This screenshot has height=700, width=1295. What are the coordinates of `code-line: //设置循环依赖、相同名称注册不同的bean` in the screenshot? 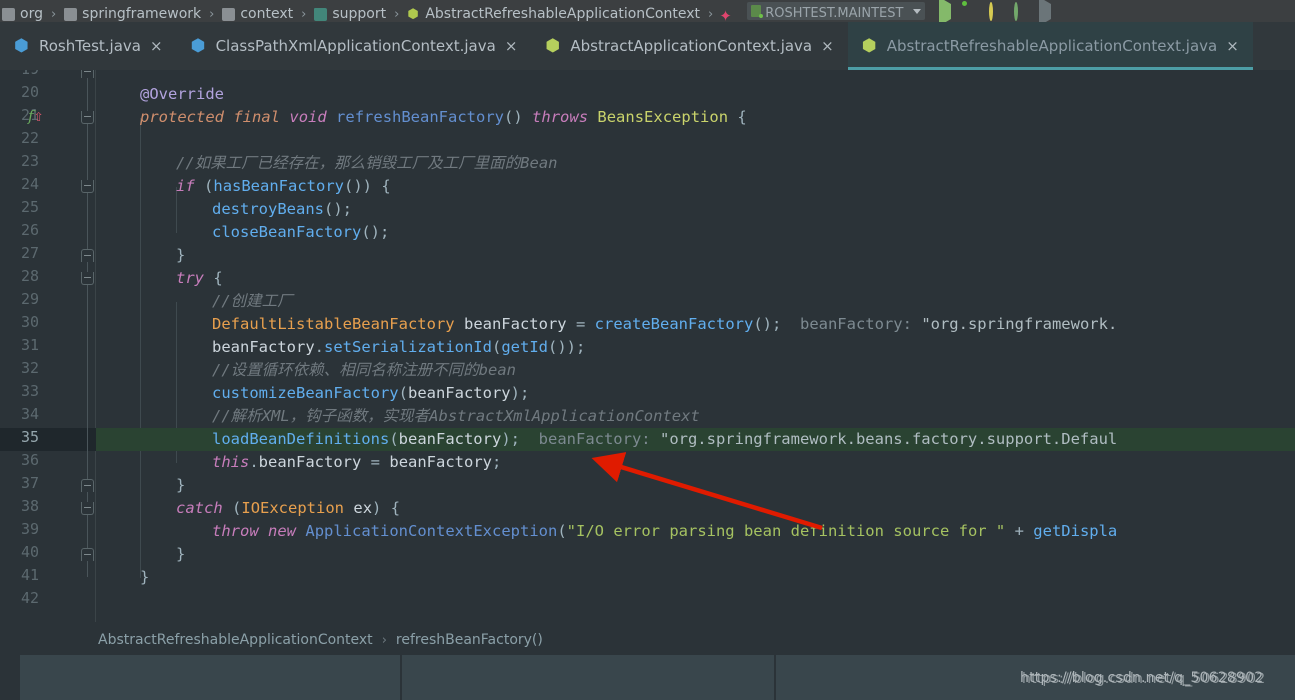 It's located at (306, 370).